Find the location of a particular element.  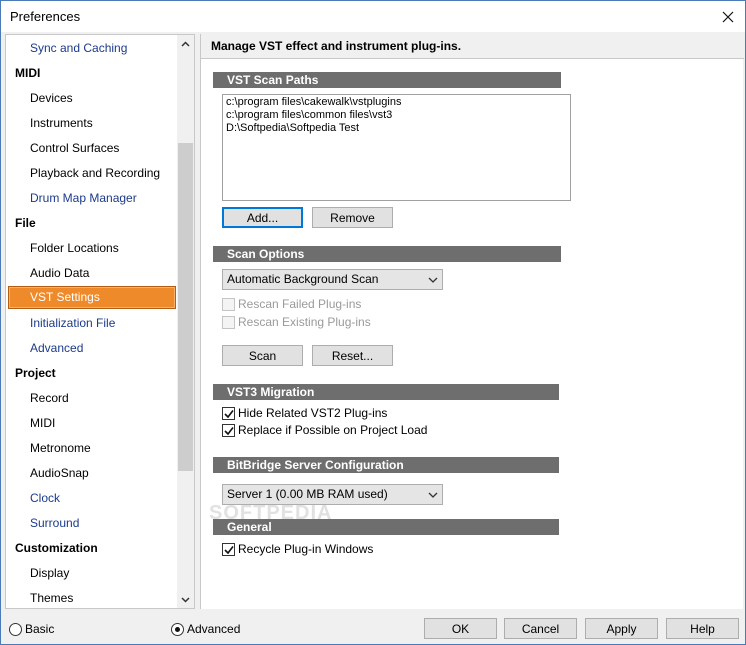

scroll-up-button is located at coordinates (185, 43).